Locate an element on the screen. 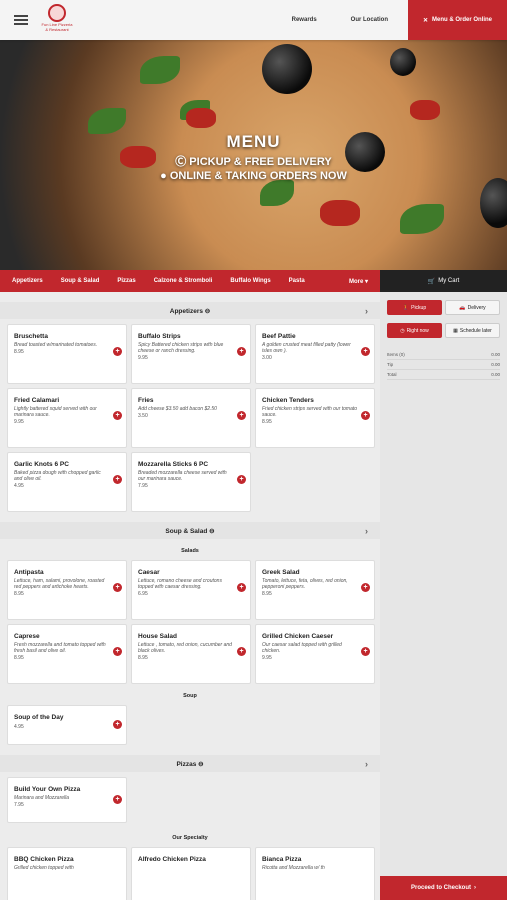  section-header-appetizers: Appetizers ⊖ › is located at coordinates (190, 310).